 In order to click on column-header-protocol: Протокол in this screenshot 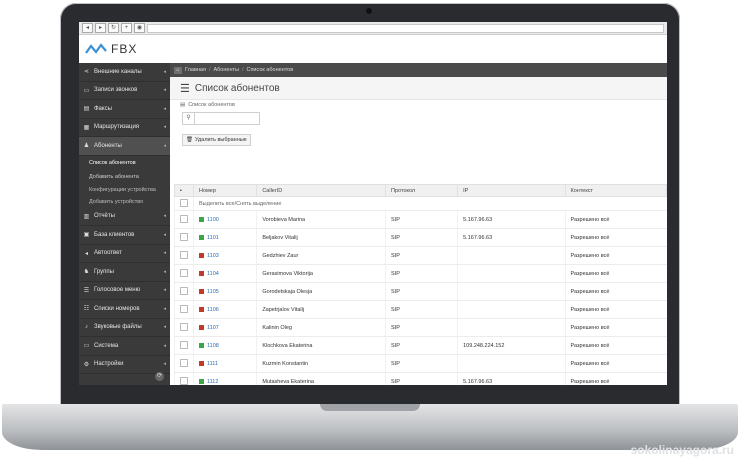, I will do `click(422, 190)`.